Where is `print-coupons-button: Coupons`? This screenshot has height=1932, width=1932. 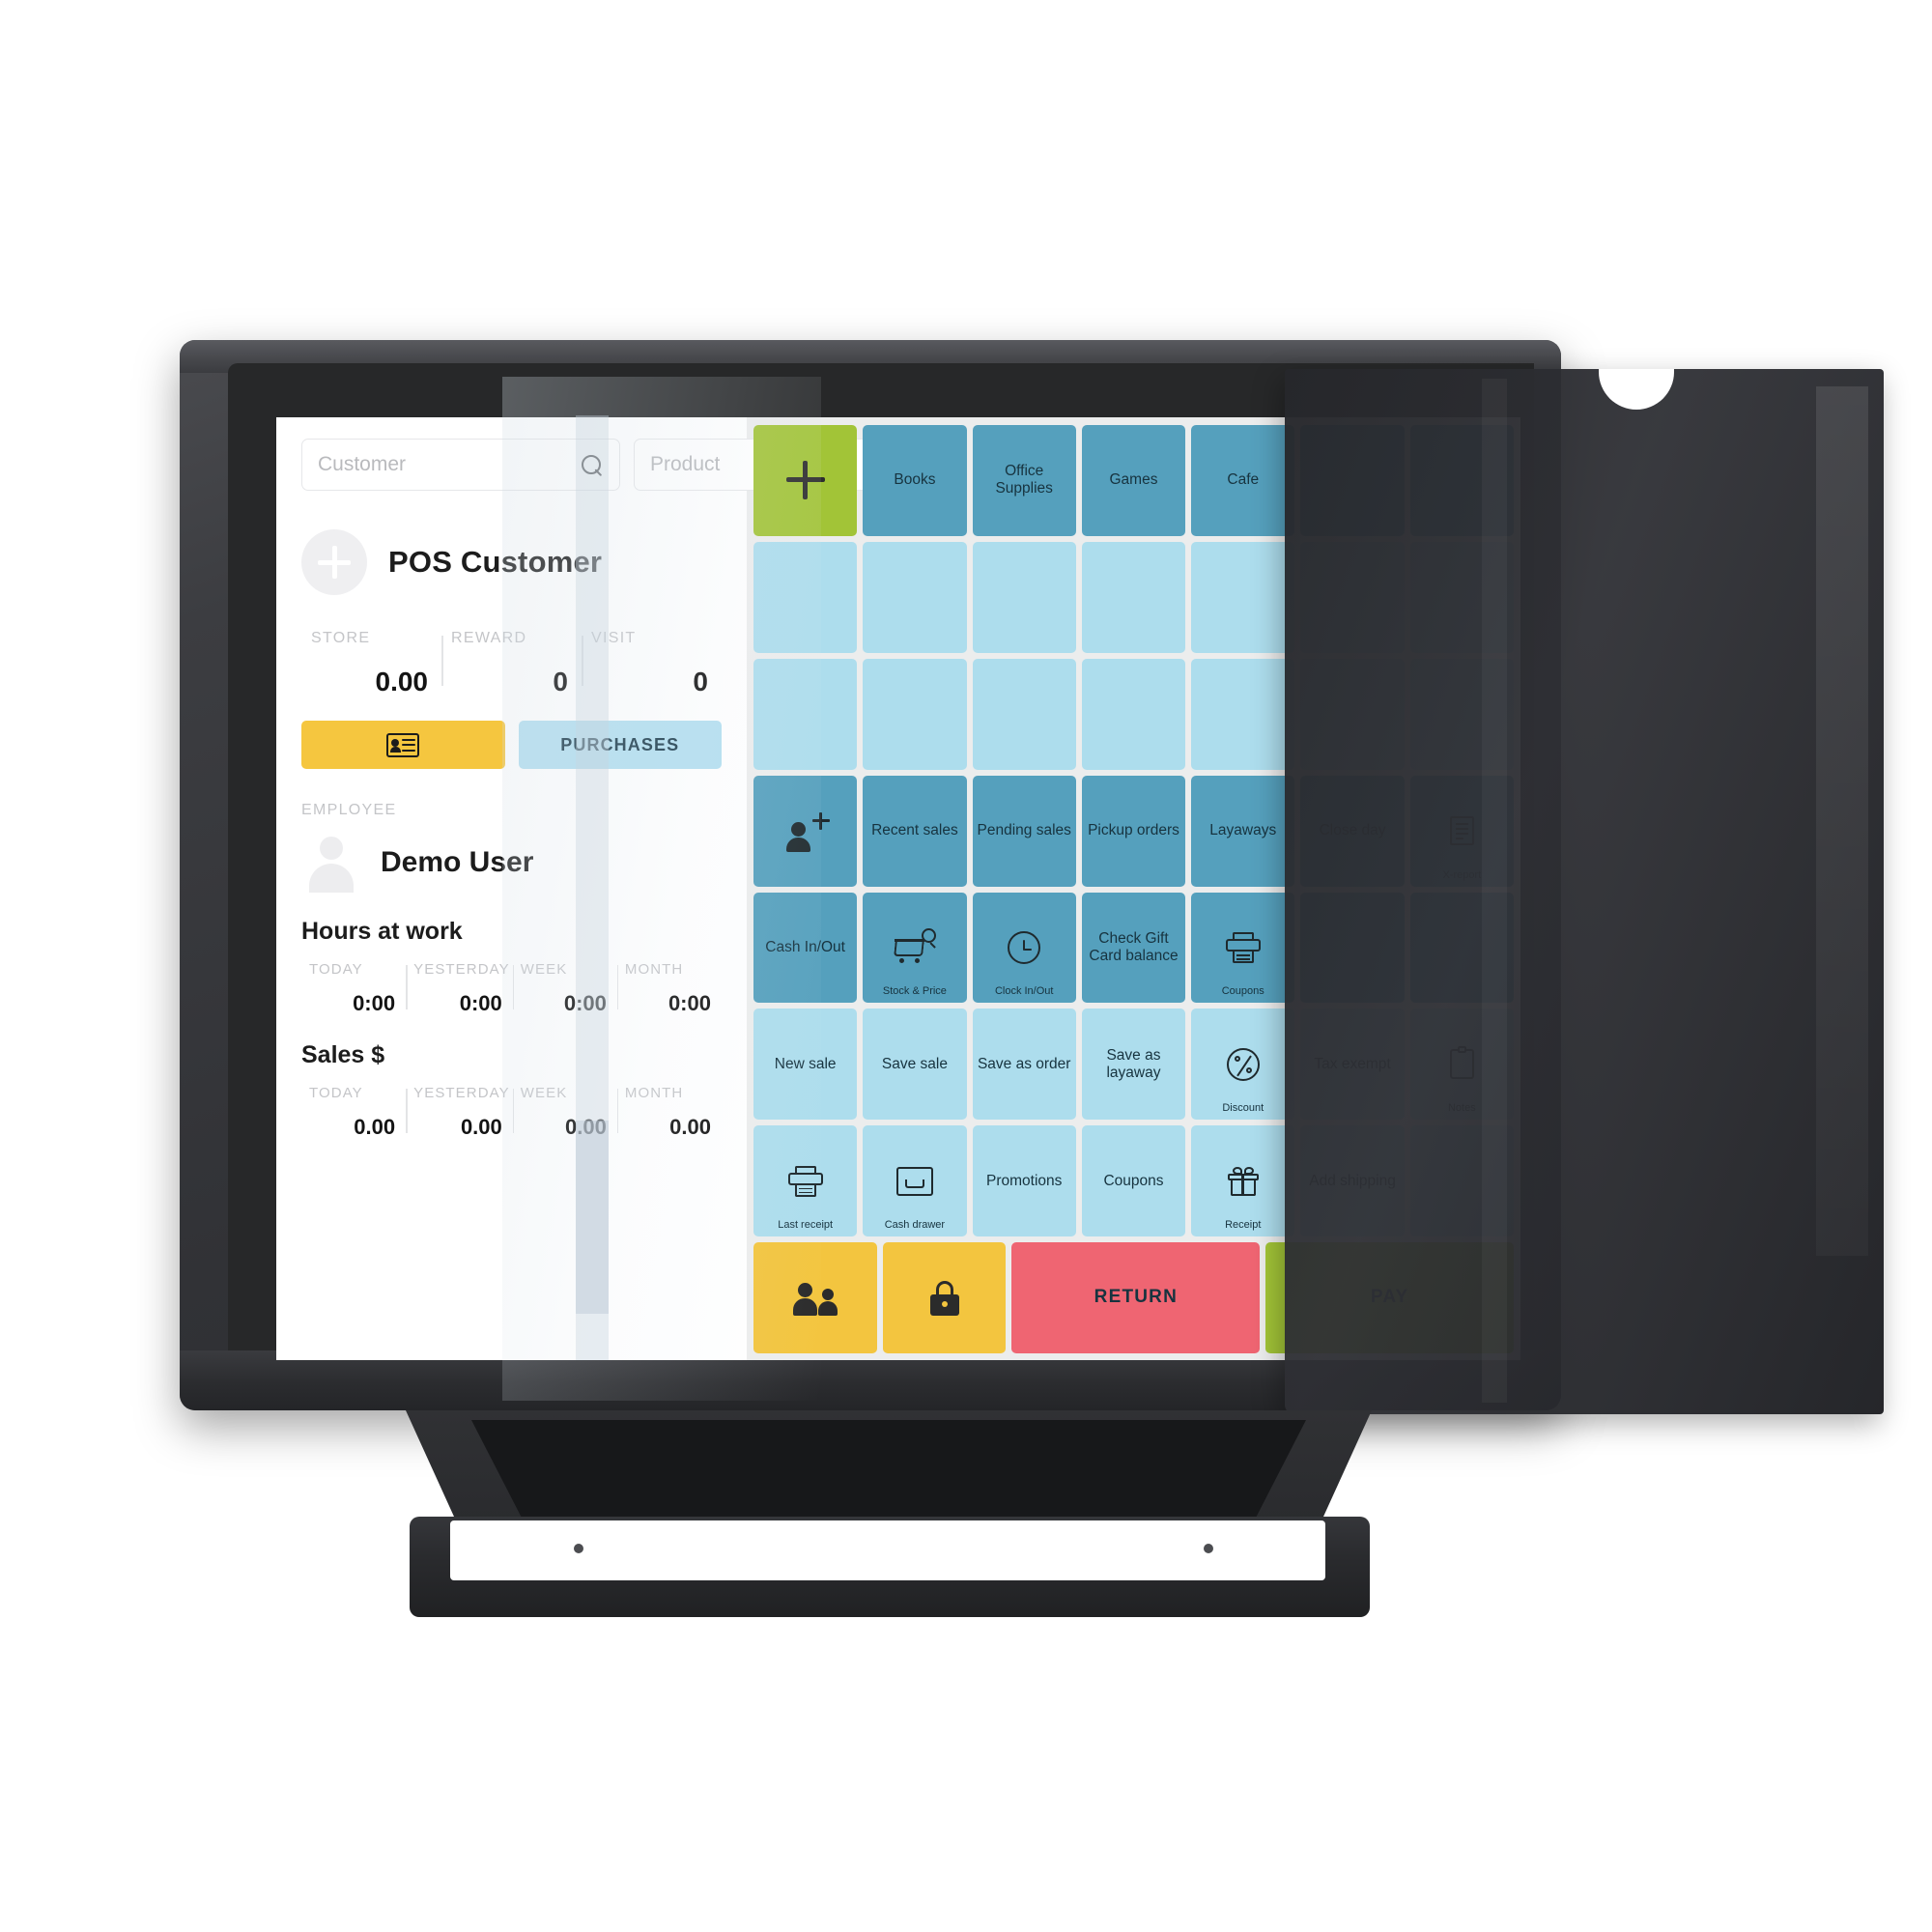
print-coupons-button: Coupons is located at coordinates (1243, 948).